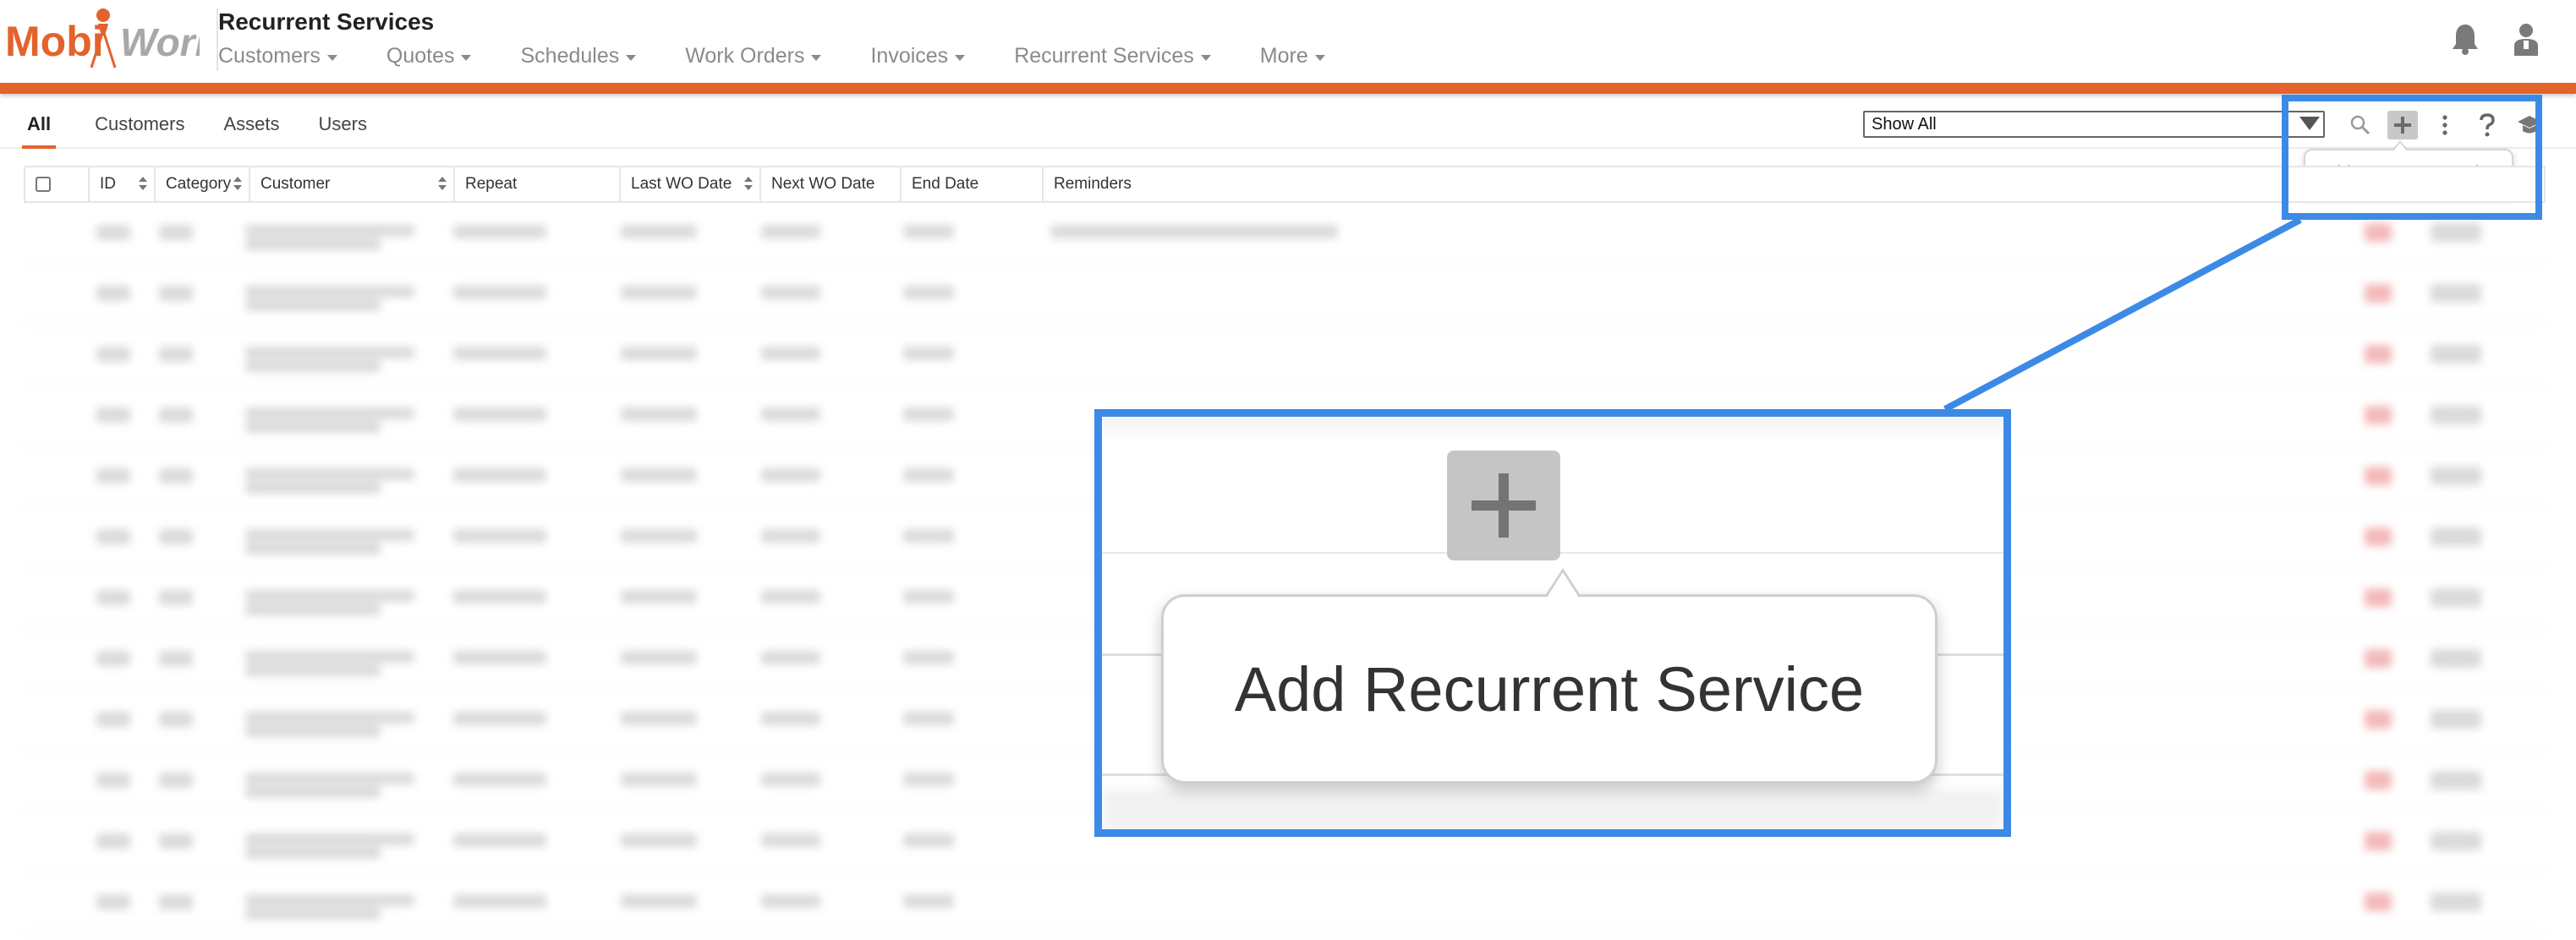 The height and width of the screenshot is (940, 2576). What do you see at coordinates (2465, 41) in the screenshot?
I see `bell-icon` at bounding box center [2465, 41].